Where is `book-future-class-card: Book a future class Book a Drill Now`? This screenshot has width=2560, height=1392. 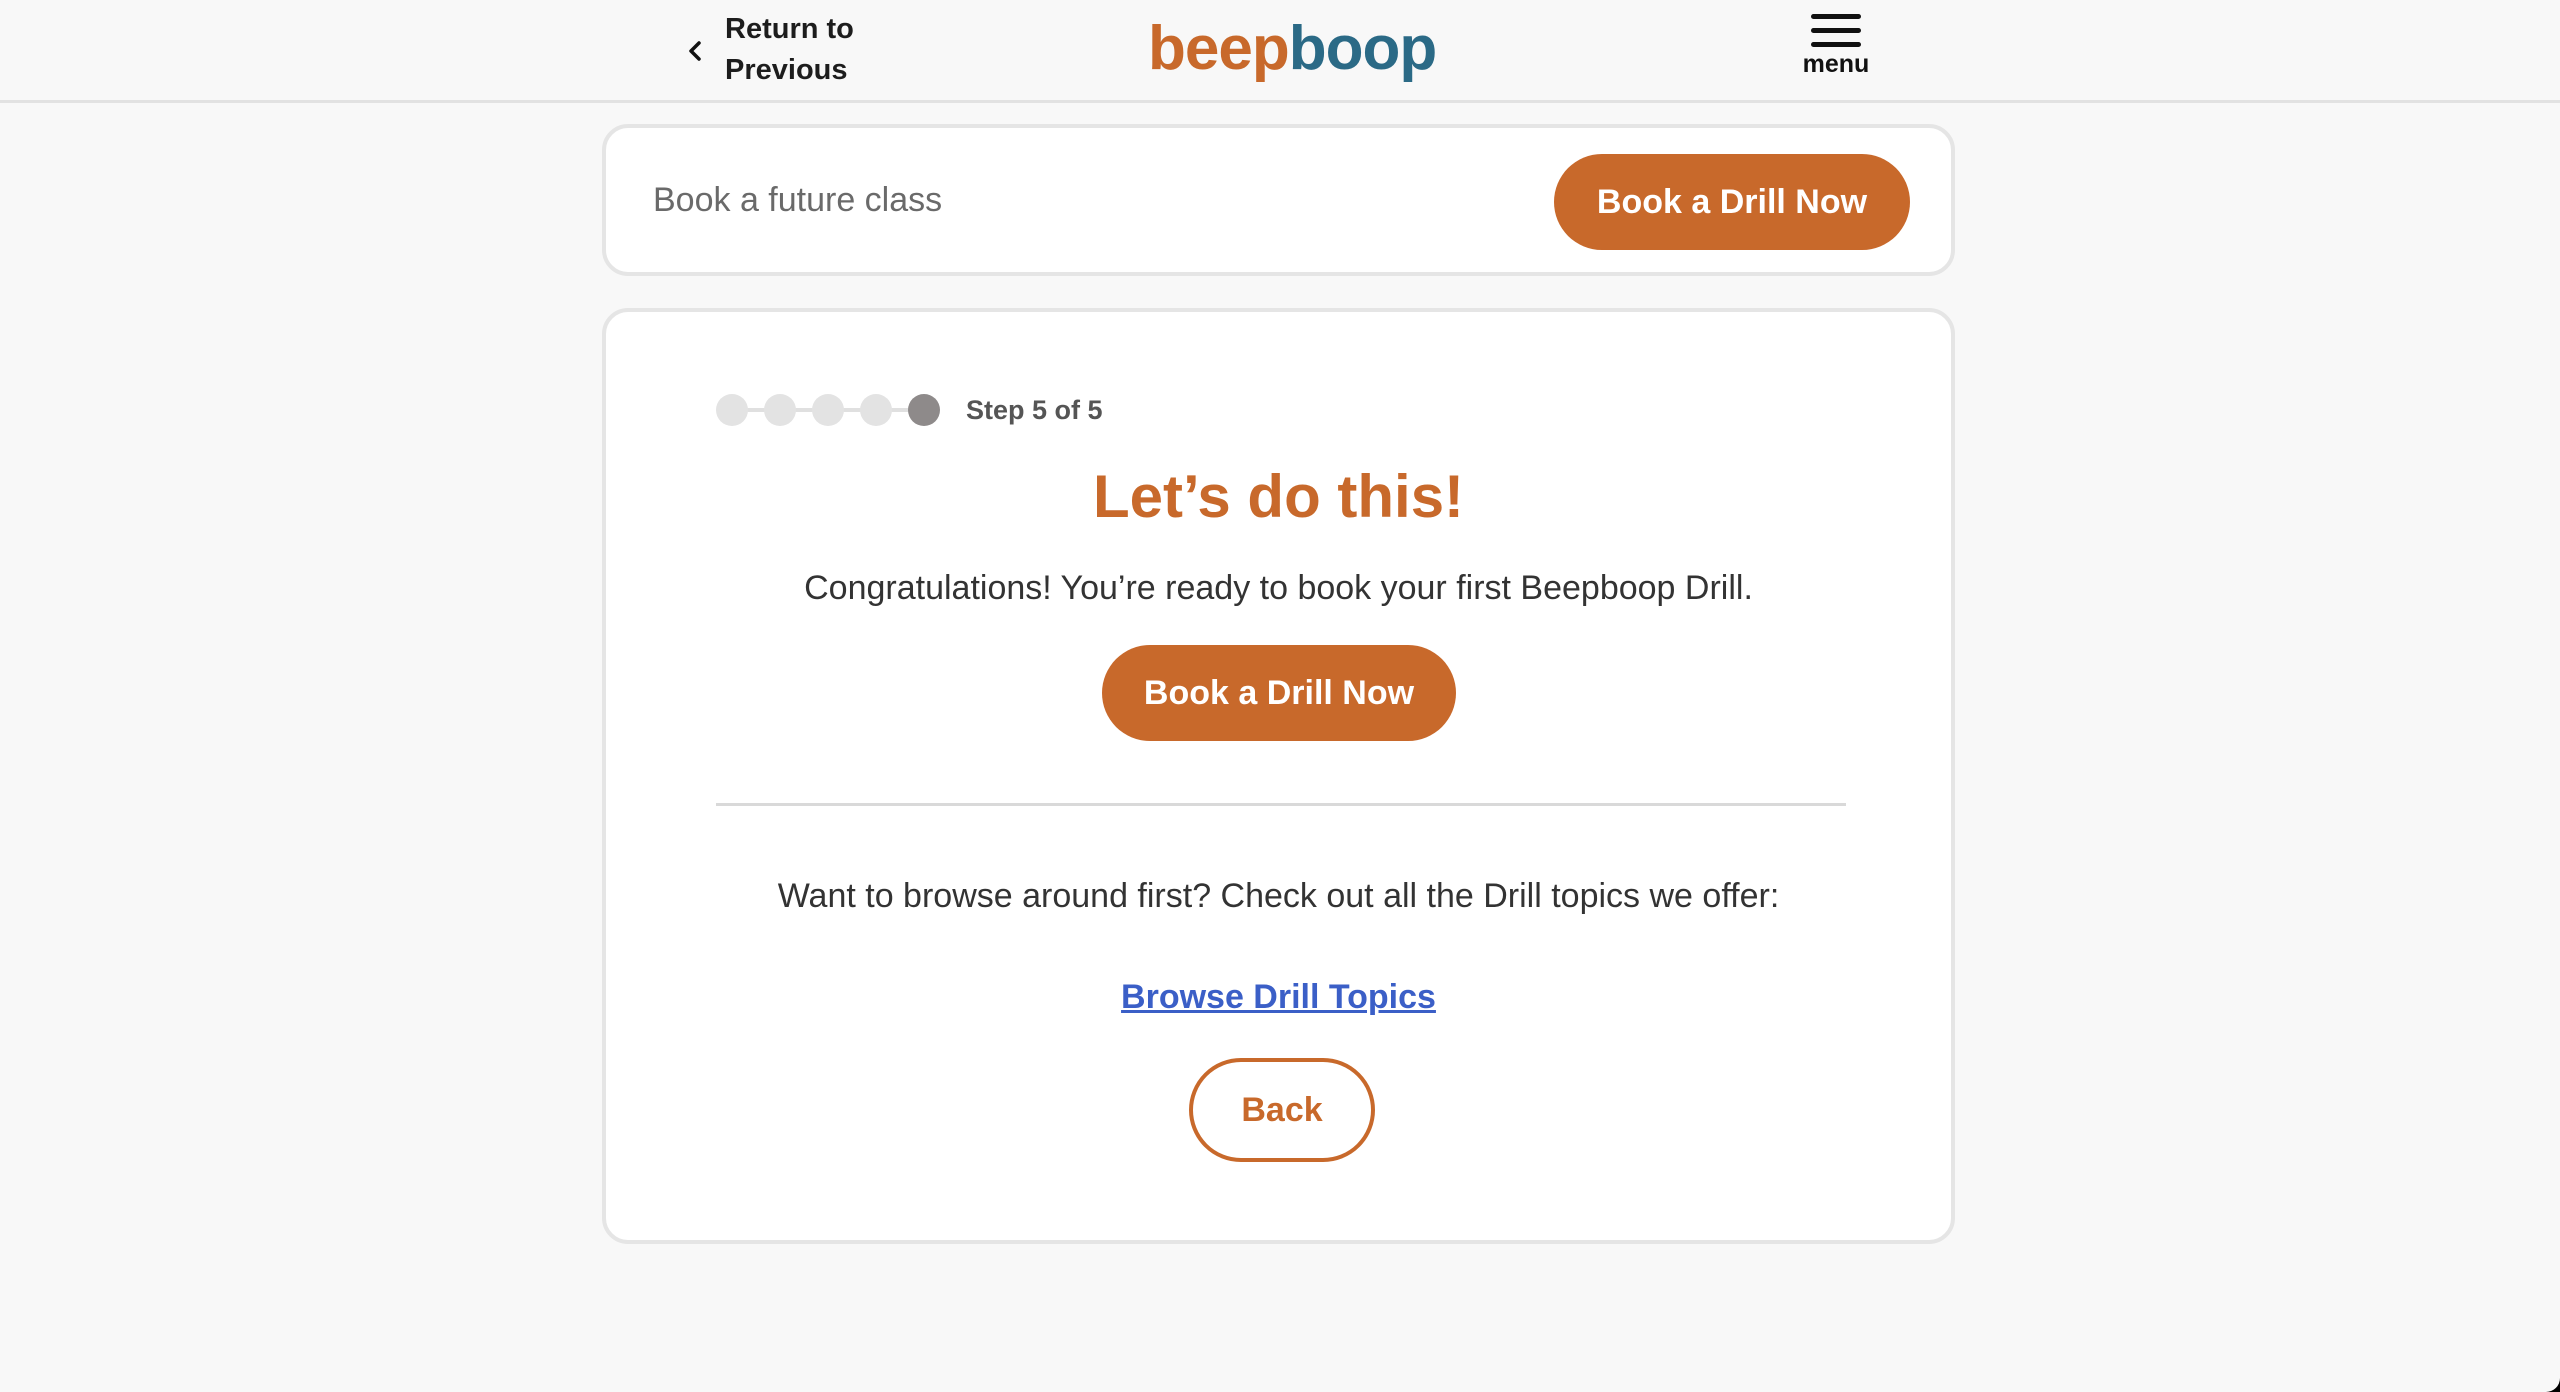
book-future-class-card: Book a future class Book a Drill Now is located at coordinates (1278, 200).